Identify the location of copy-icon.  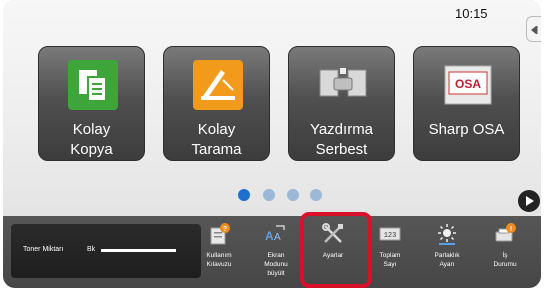
(93, 85).